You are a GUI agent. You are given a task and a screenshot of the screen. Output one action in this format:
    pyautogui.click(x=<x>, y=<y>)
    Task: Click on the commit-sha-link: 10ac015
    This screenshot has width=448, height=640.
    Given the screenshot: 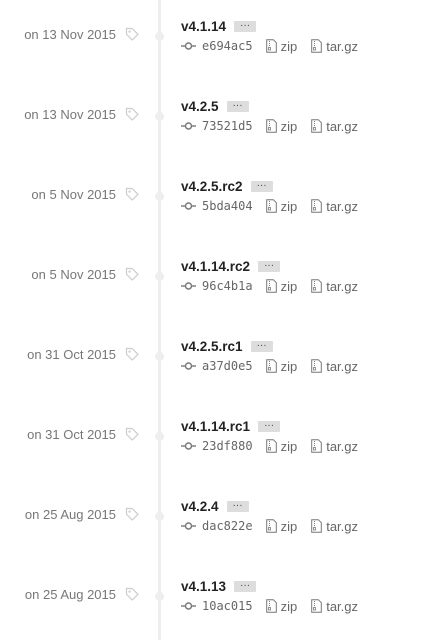 What is the action you would take?
    pyautogui.click(x=227, y=606)
    